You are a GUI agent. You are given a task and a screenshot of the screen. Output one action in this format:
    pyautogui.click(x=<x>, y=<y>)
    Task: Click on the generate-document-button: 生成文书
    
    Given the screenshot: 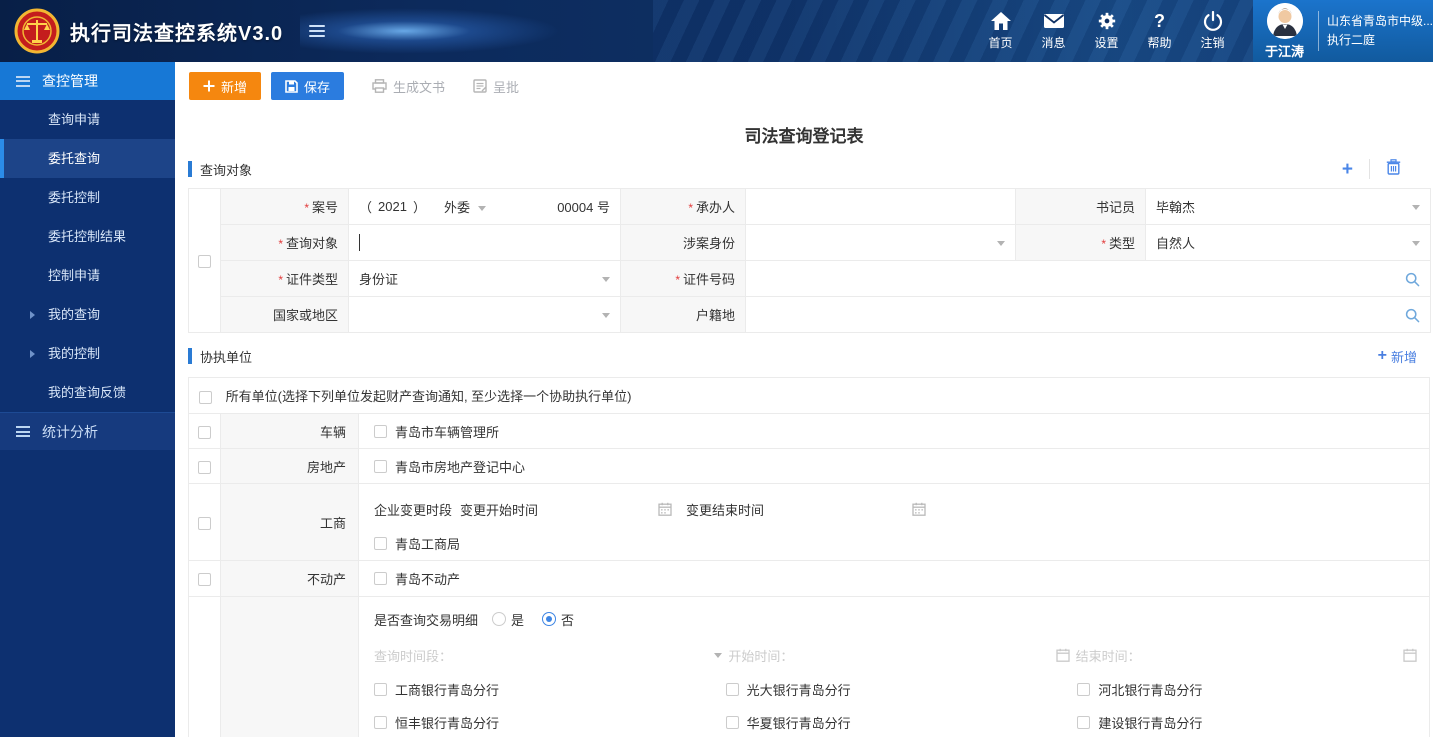 What is the action you would take?
    pyautogui.click(x=408, y=86)
    